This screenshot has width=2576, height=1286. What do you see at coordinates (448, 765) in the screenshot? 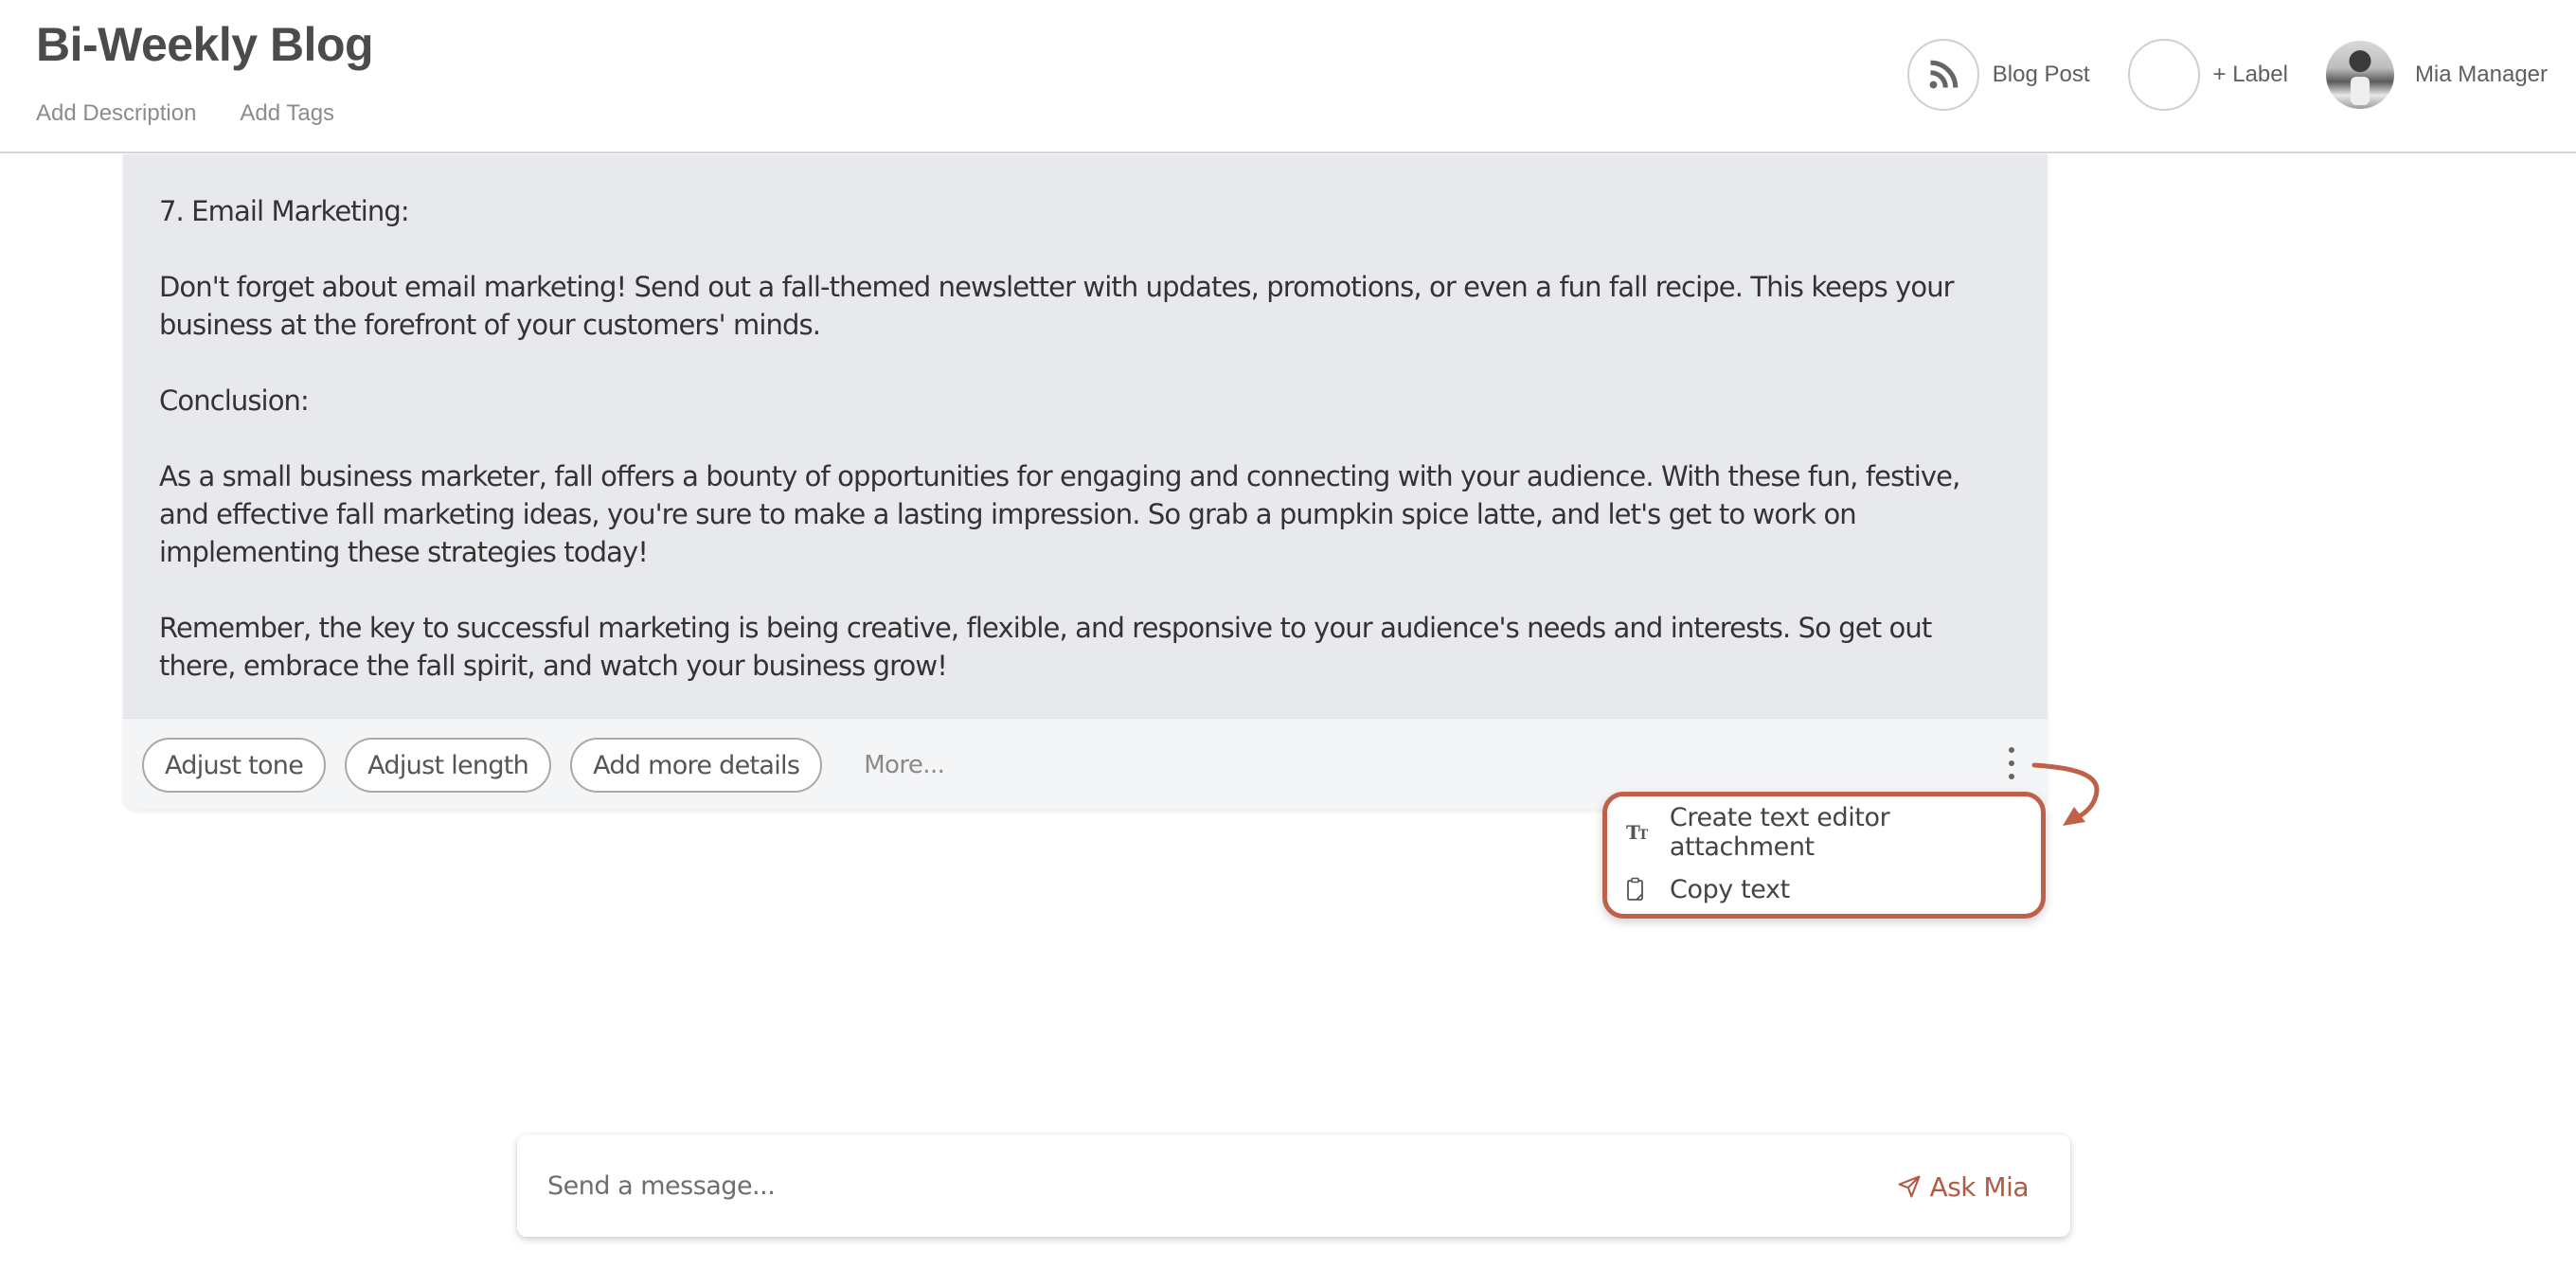
I see `adjust-length-button: Adjust length` at bounding box center [448, 765].